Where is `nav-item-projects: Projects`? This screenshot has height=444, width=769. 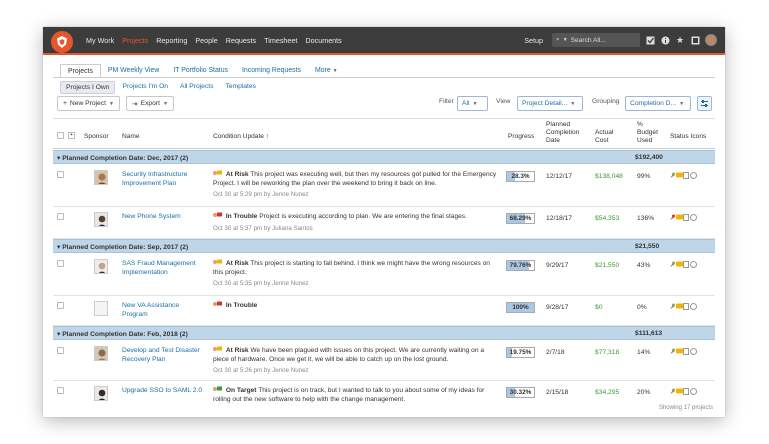 nav-item-projects: Projects is located at coordinates (135, 40).